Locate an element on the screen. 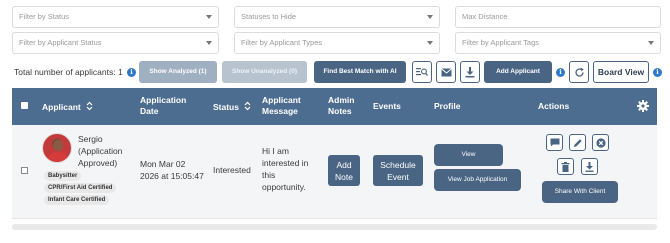  filter-applicant-status-select: Filter by Applicant Status is located at coordinates (115, 43).